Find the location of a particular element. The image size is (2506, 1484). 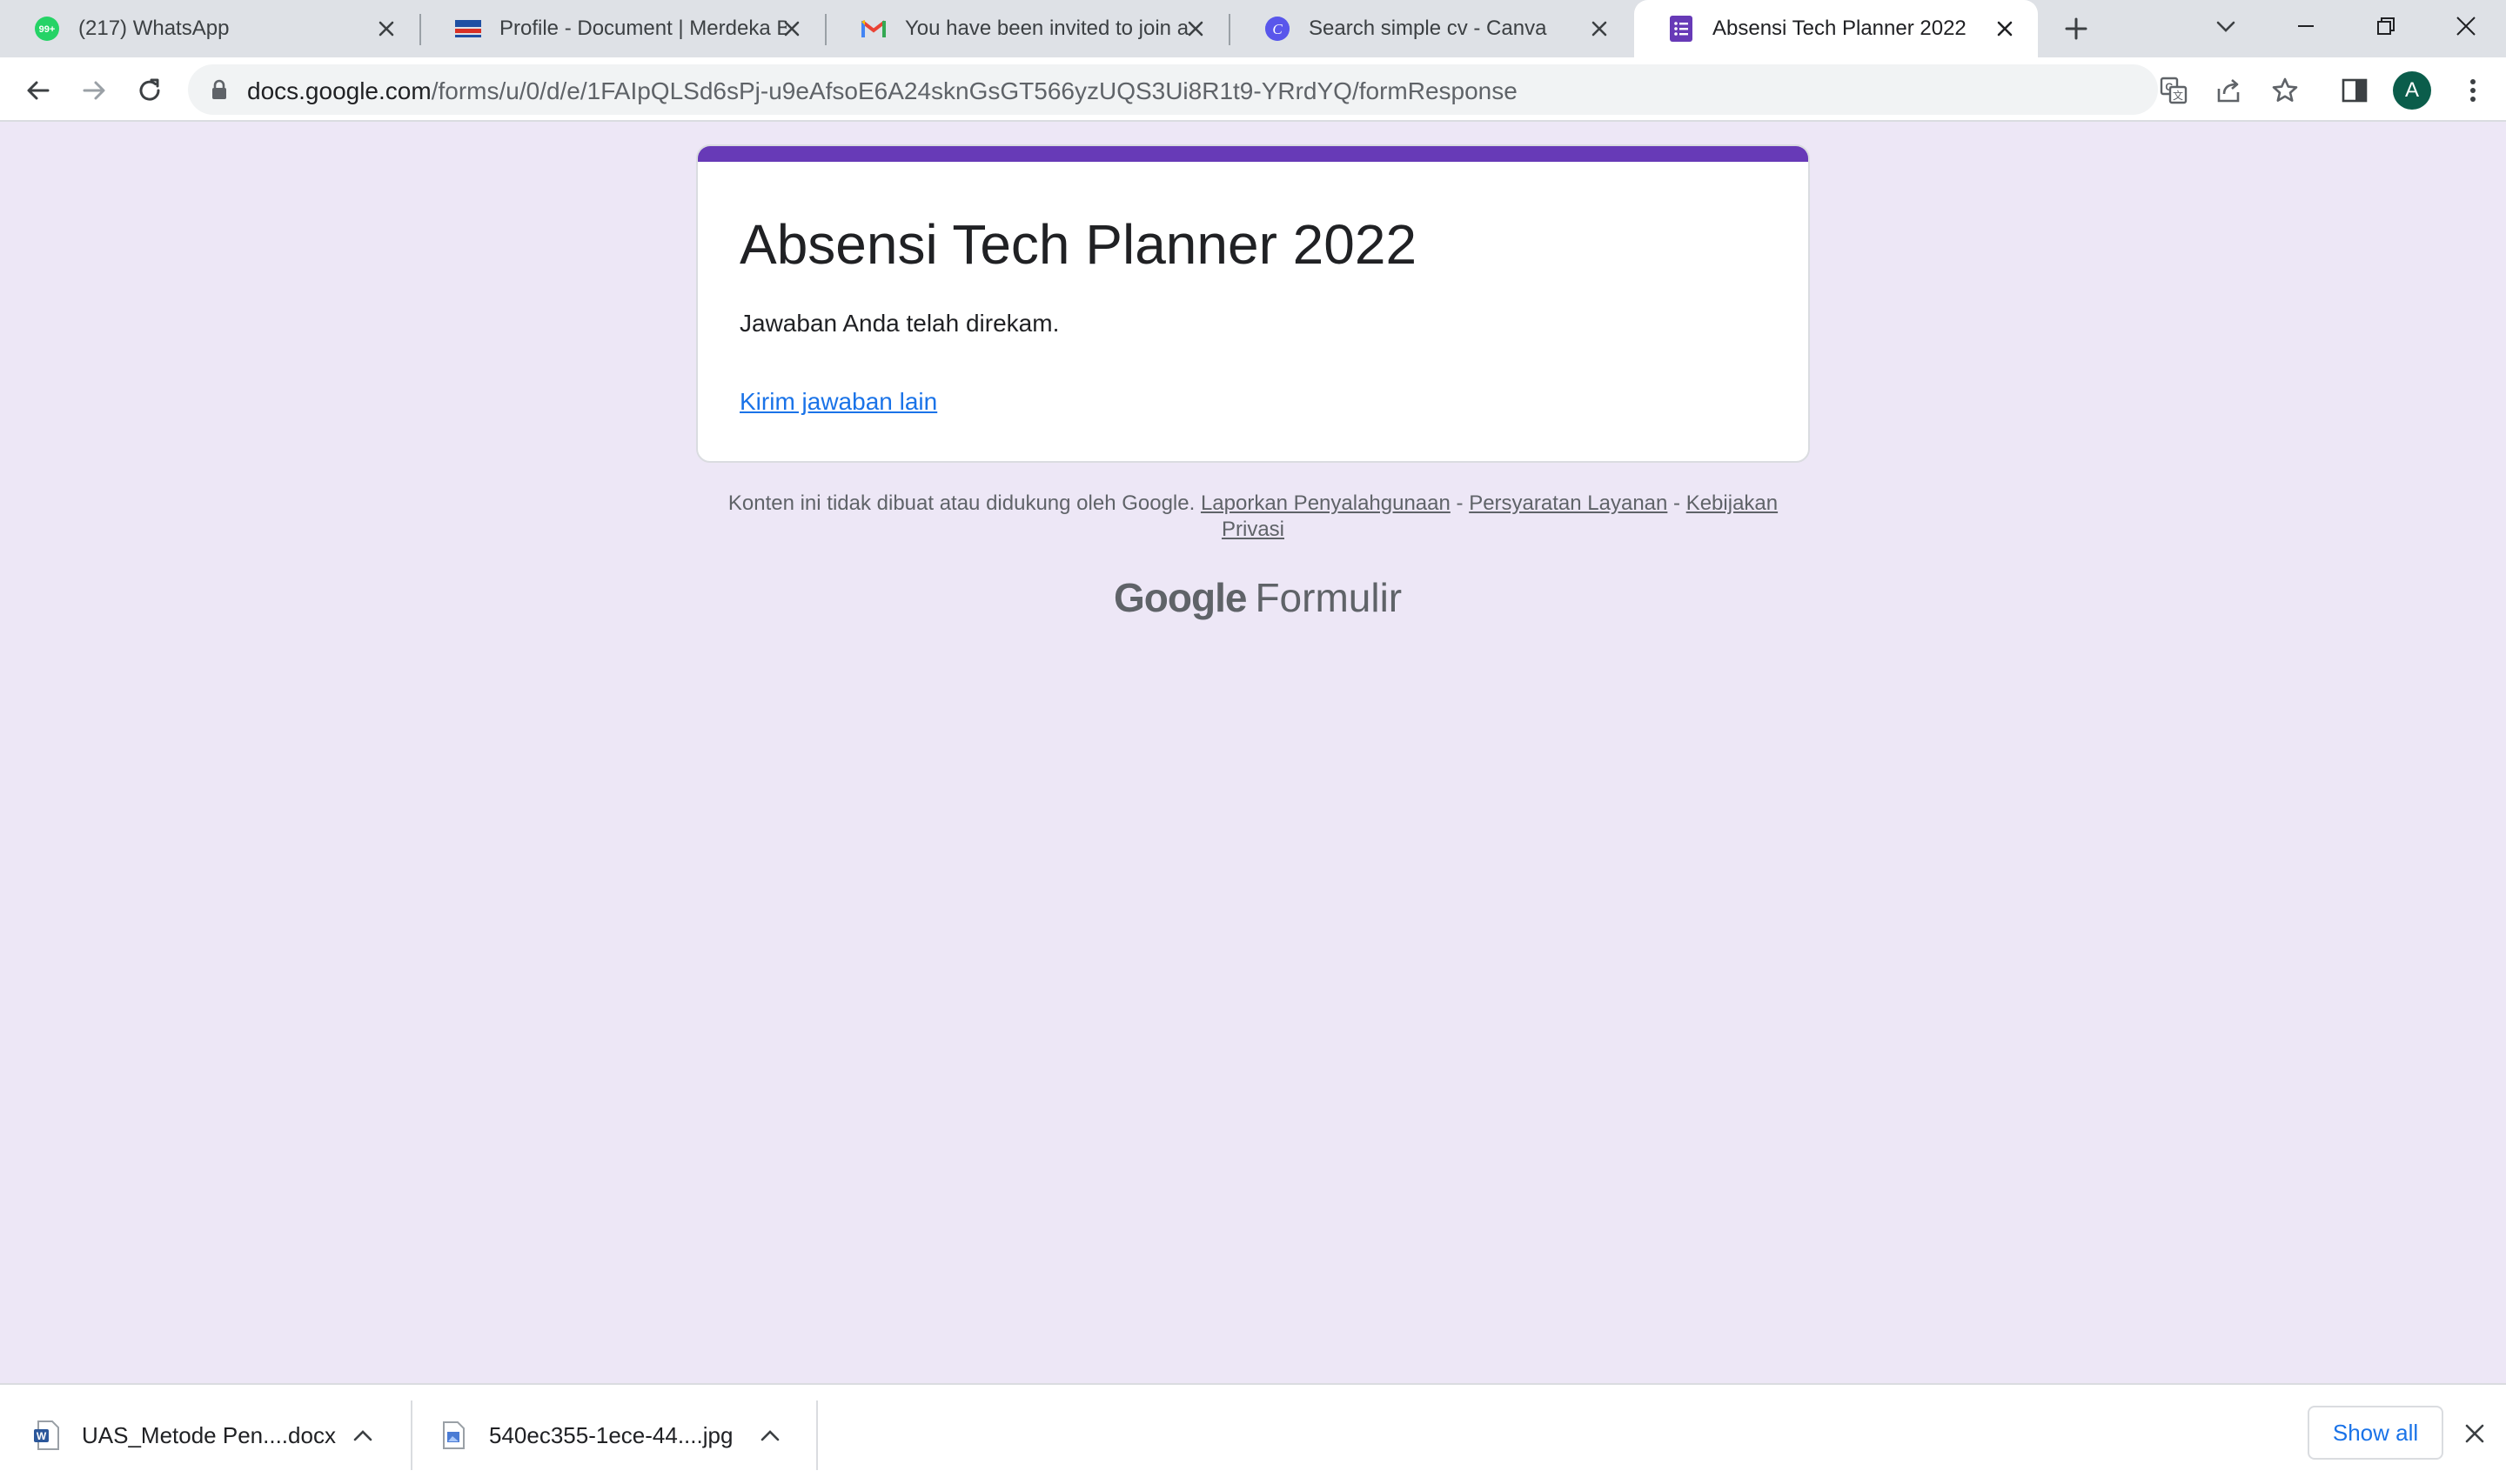

report-abuse-link: Laporkan Penyalahgunaan is located at coordinates (1326, 503).